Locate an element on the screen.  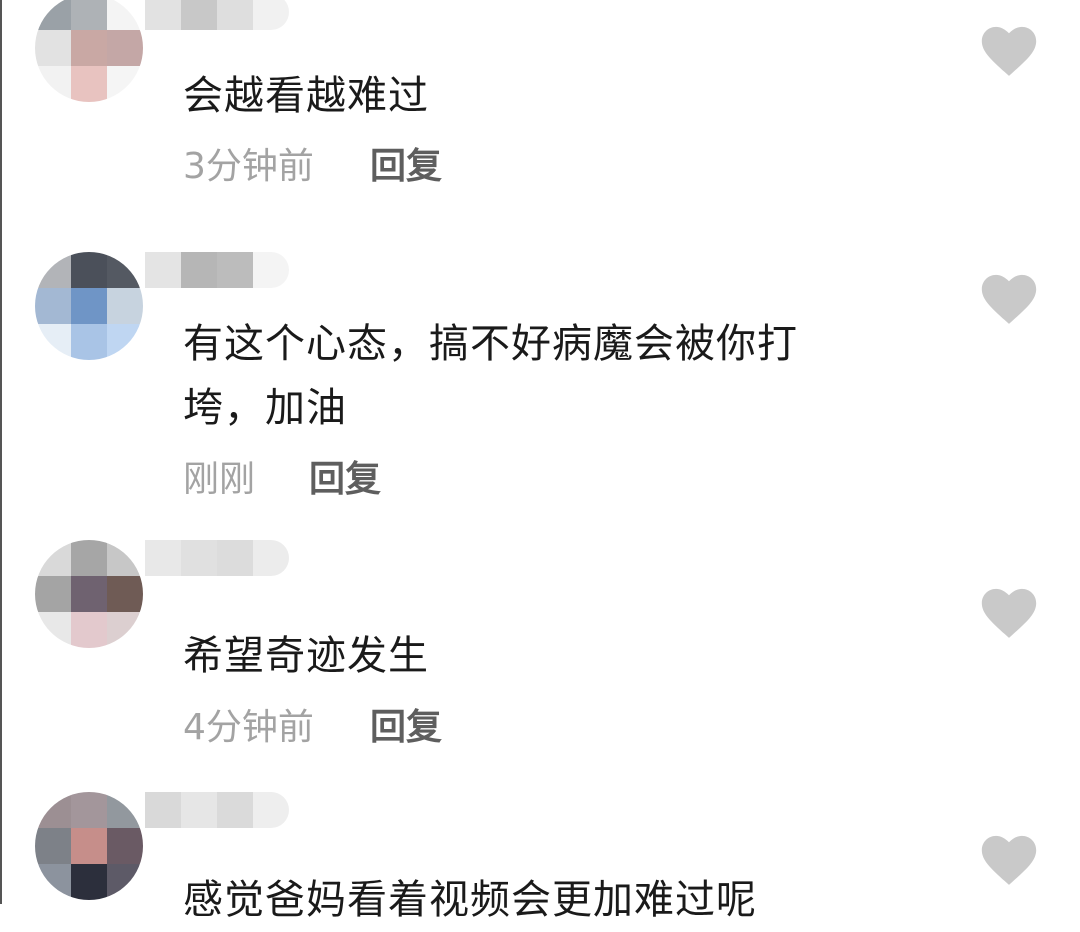
screen-edge is located at coordinates (1, 452).